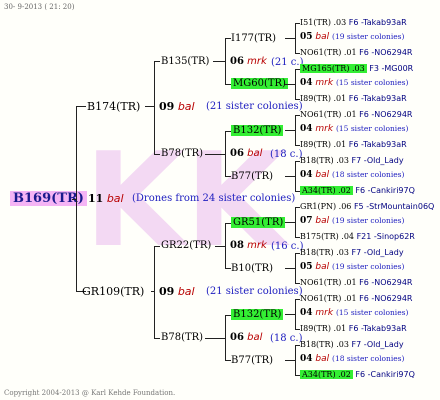  I want to click on upper-a-connector, so click(225, 61).